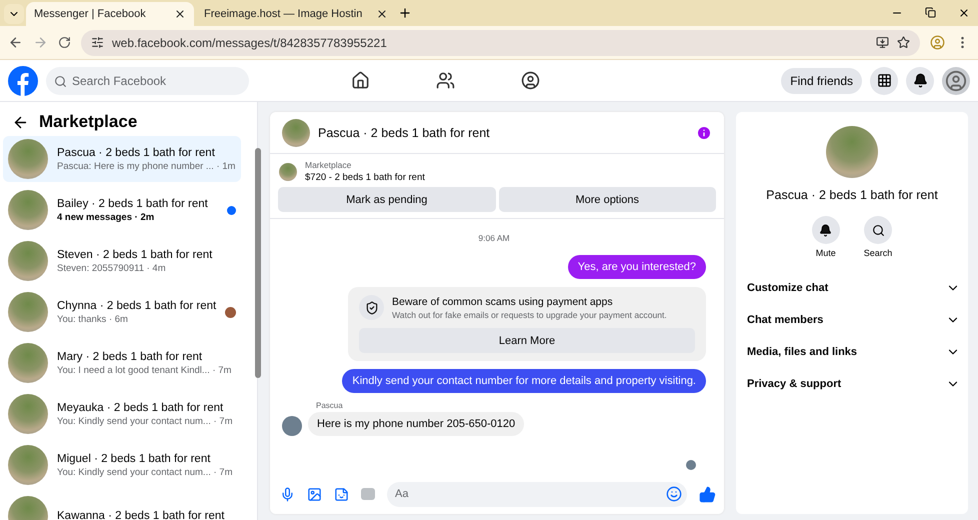 This screenshot has width=978, height=520. Describe the element at coordinates (503, 302) in the screenshot. I see `warning-title: Beware of common scams using payment apps` at that location.